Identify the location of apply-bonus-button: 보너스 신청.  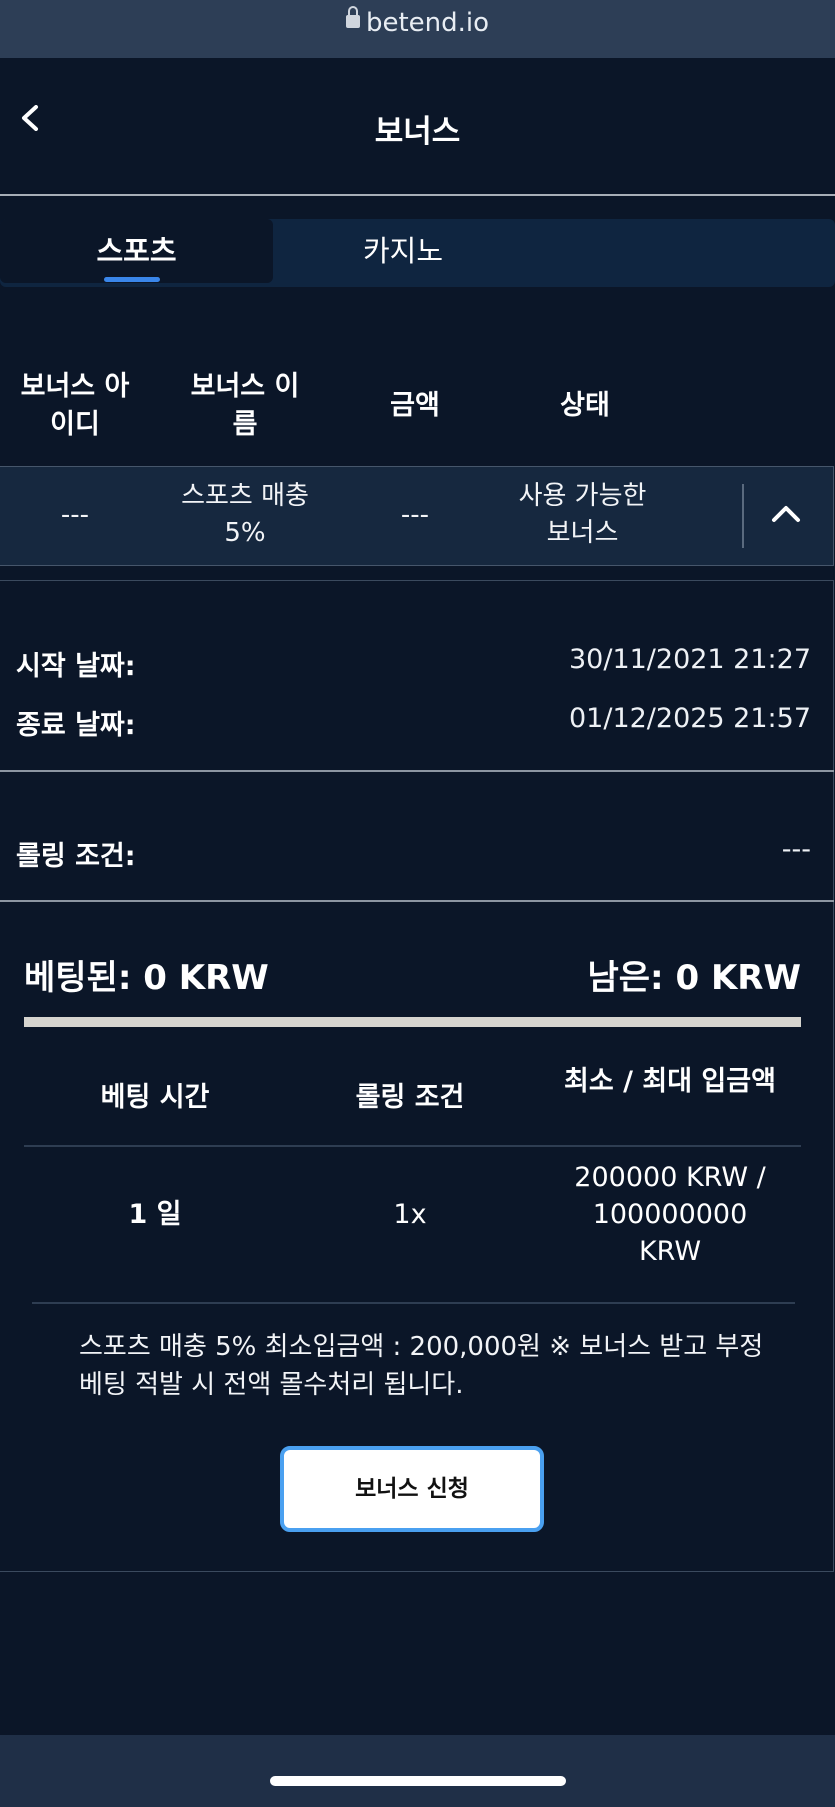
(412, 1489).